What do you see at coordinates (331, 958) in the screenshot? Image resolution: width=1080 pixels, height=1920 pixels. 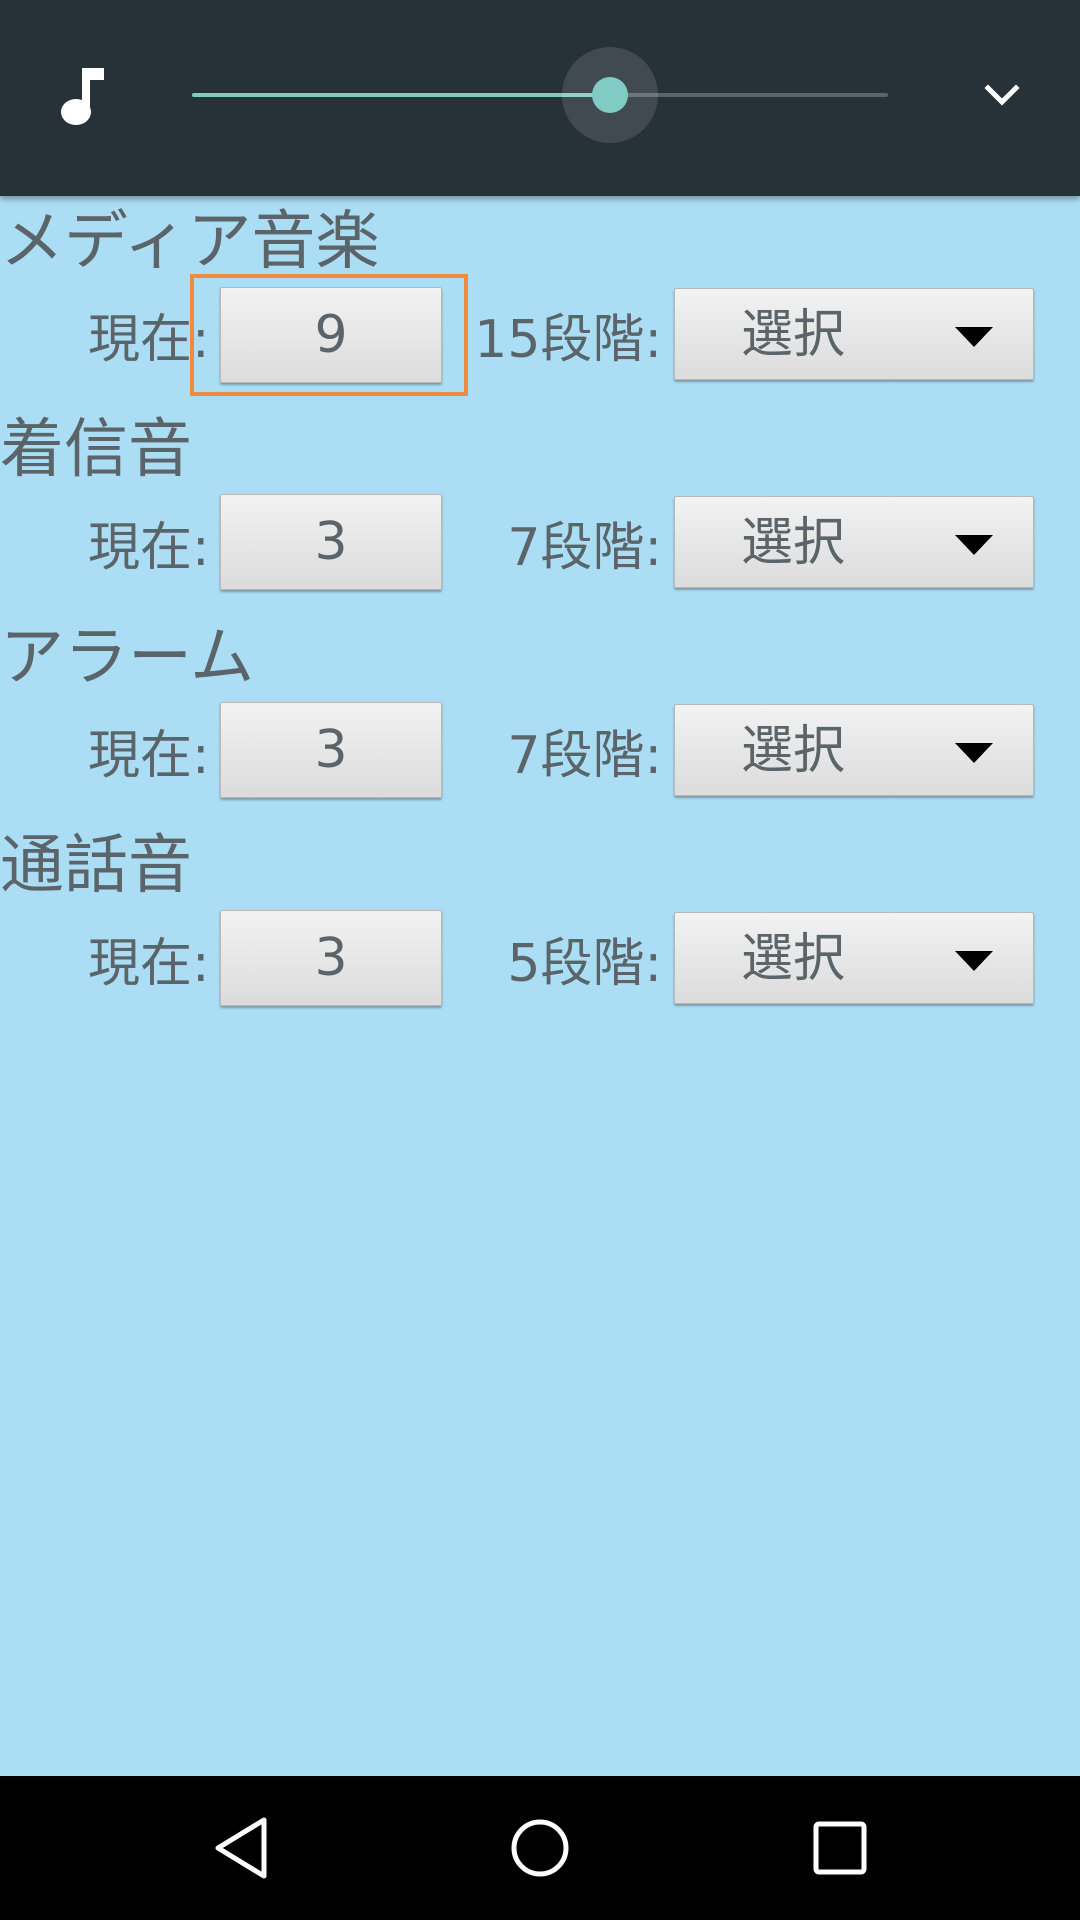 I see `call-current-value-button: 3` at bounding box center [331, 958].